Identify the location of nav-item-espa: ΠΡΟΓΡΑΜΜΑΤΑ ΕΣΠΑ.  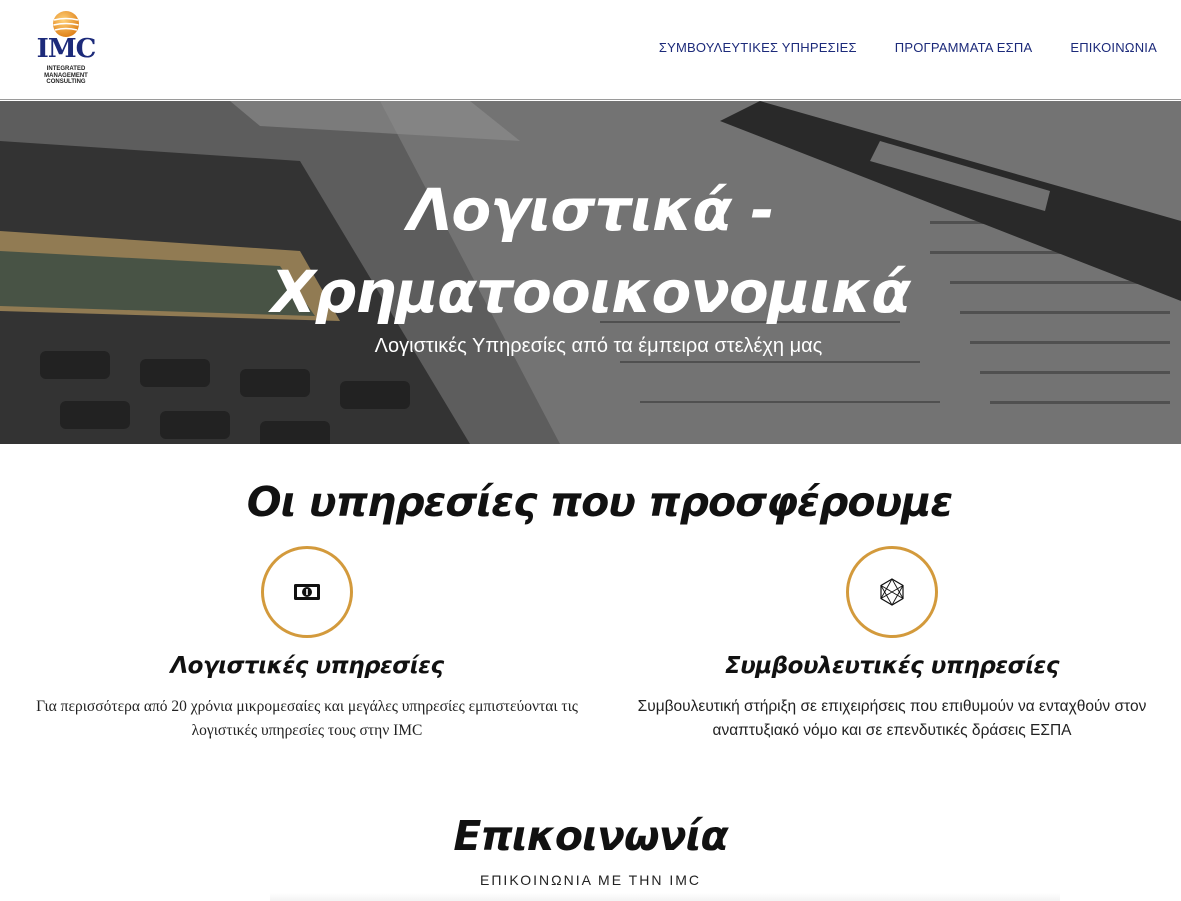
(964, 47).